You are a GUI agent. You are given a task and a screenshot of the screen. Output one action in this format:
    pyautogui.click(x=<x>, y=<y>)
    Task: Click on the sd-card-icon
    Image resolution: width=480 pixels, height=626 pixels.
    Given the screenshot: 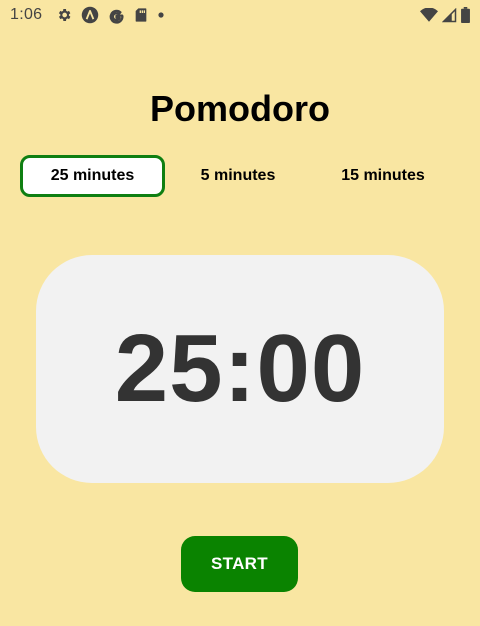 What is the action you would take?
    pyautogui.click(x=141, y=15)
    